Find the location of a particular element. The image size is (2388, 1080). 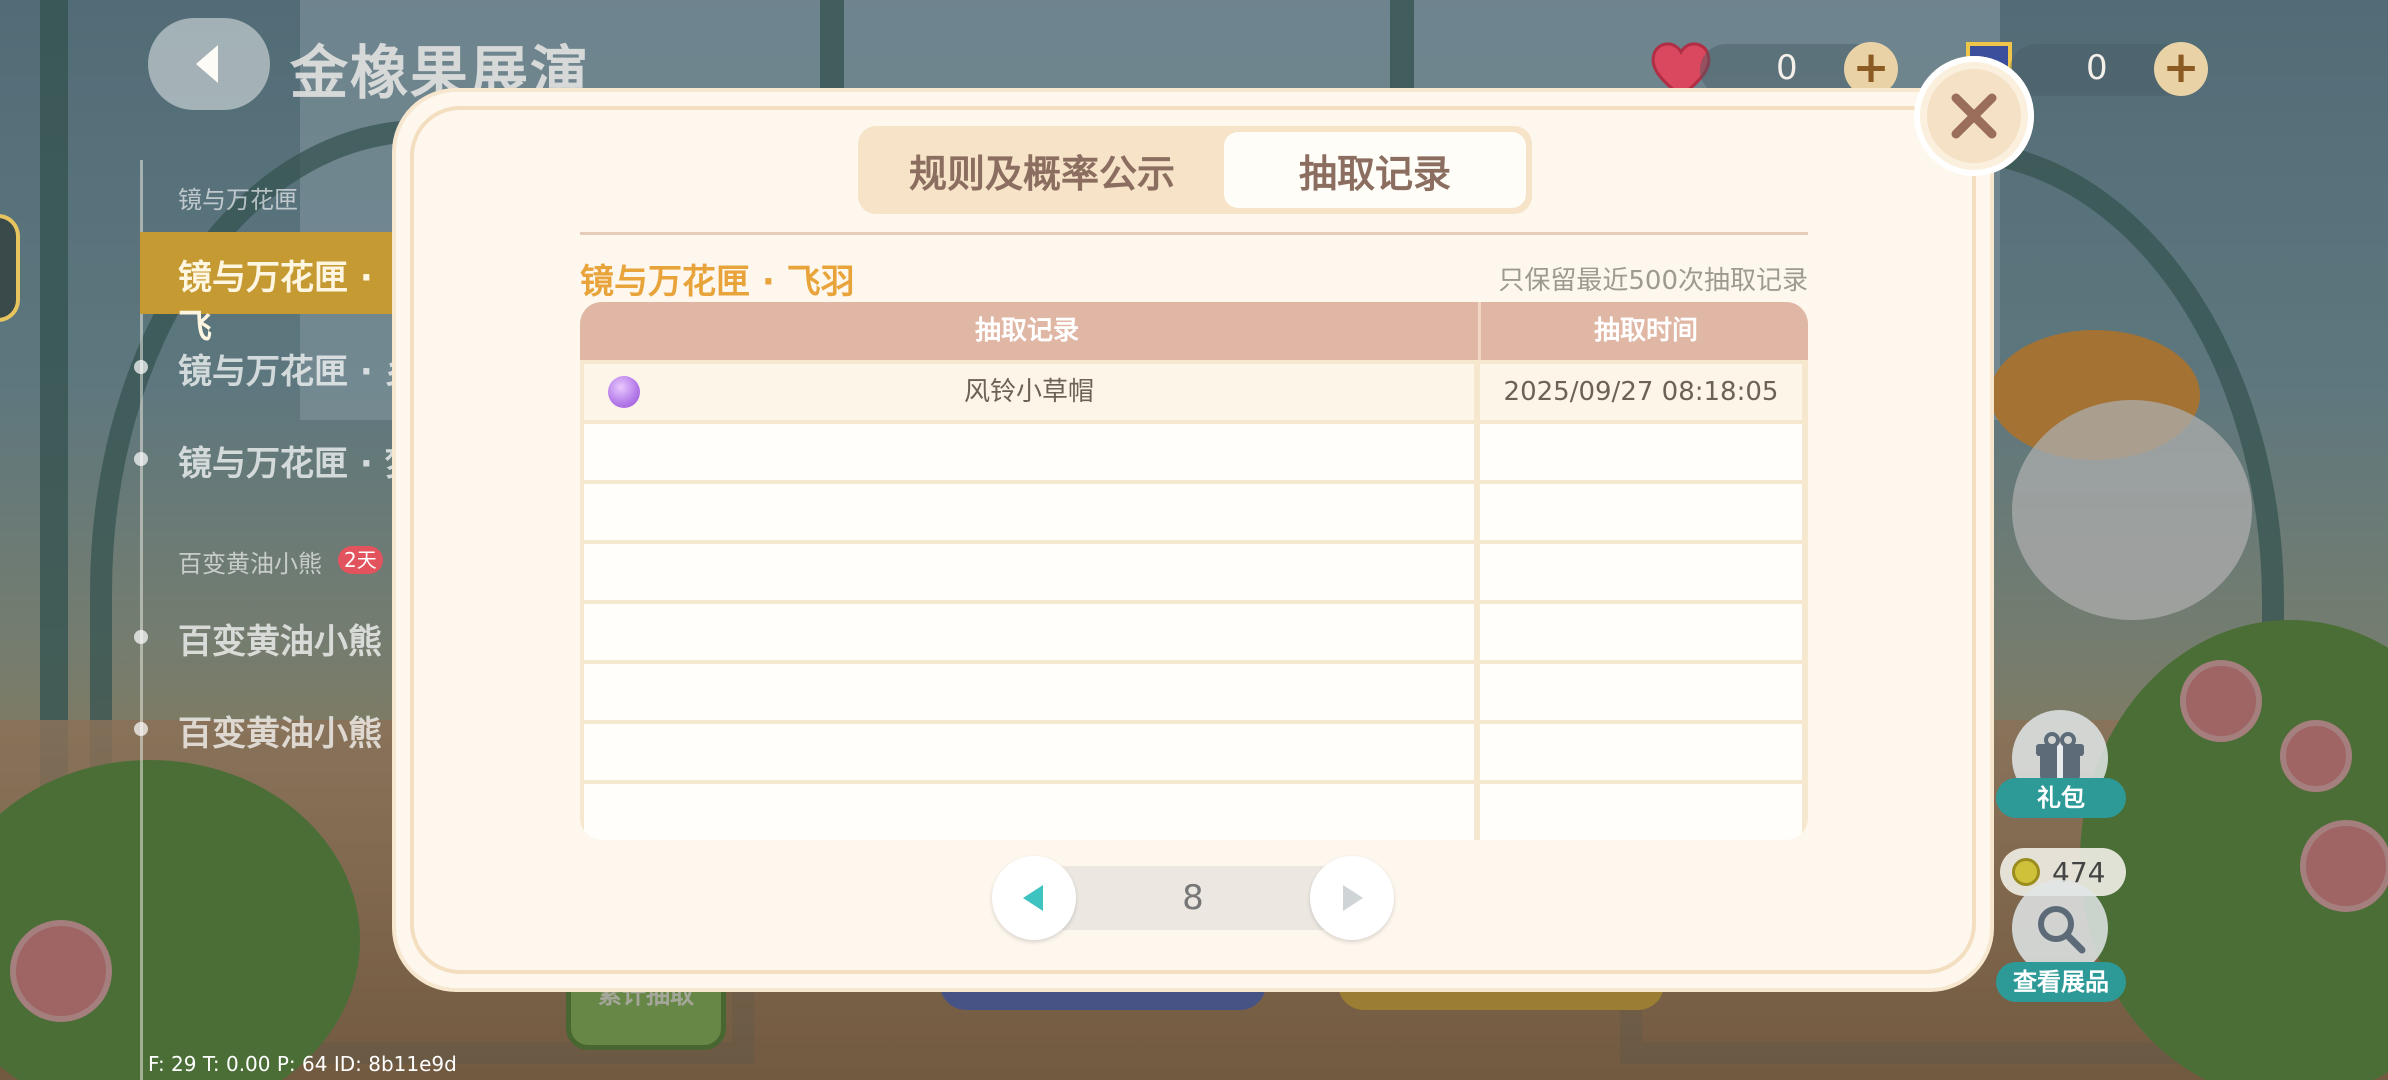

table-row: 风铃小草帽 2025/09/27 08:18:05 is located at coordinates (1194, 392).